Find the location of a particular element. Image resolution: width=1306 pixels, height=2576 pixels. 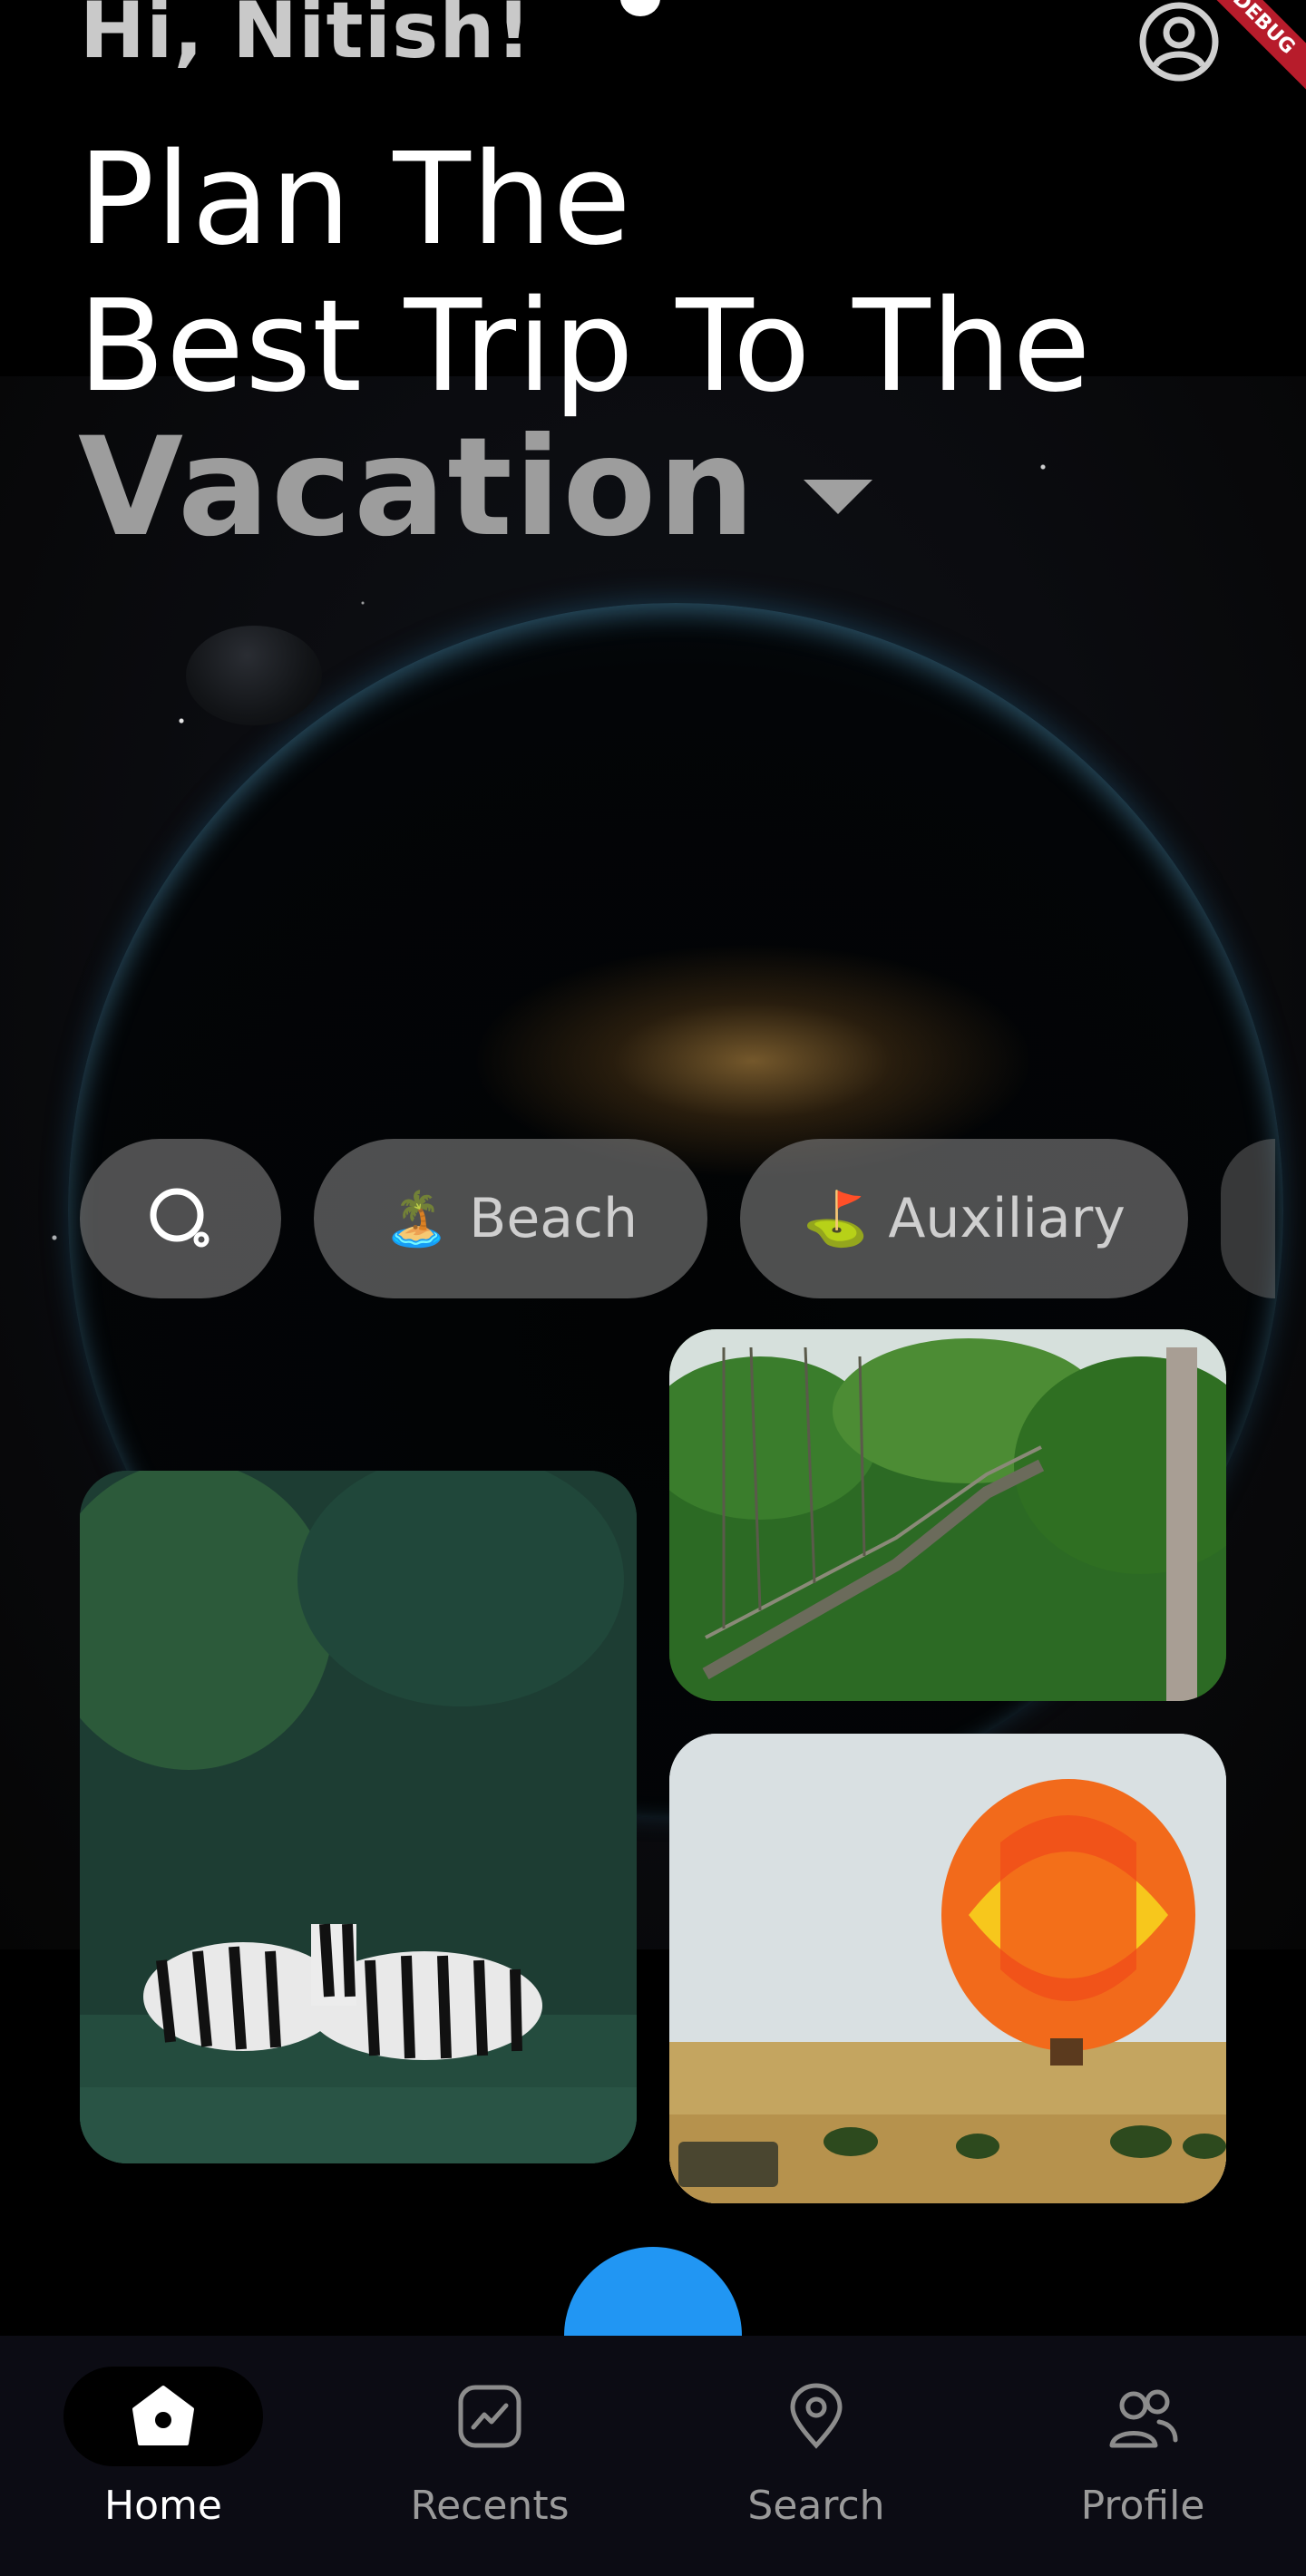

page-headline: Plan The Best Trip To The is located at coordinates (585, 274).